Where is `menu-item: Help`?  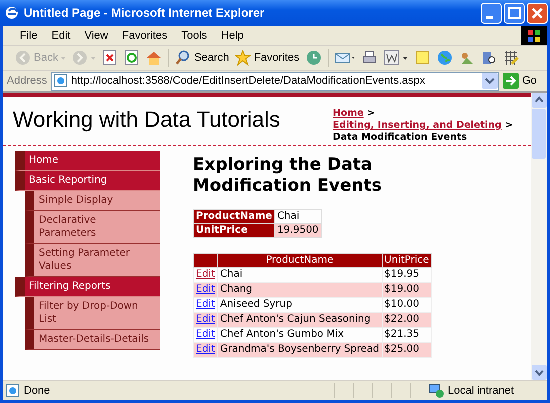 menu-item: Help is located at coordinates (232, 36).